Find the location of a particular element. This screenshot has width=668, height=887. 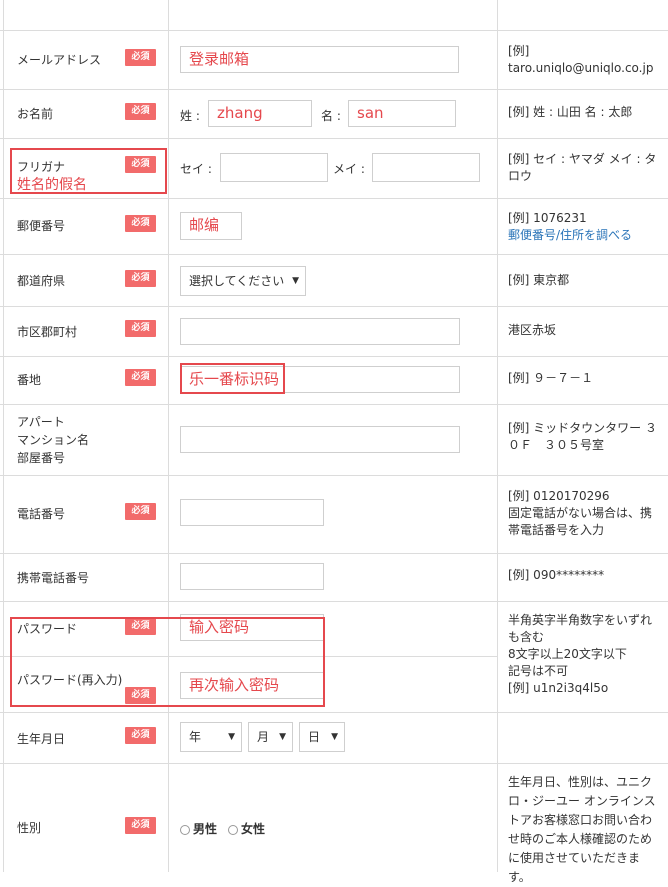

phone-example: [例] 0120170296 固定電話がない場合は、携帯電話番号を入力 is located at coordinates (580, 513).